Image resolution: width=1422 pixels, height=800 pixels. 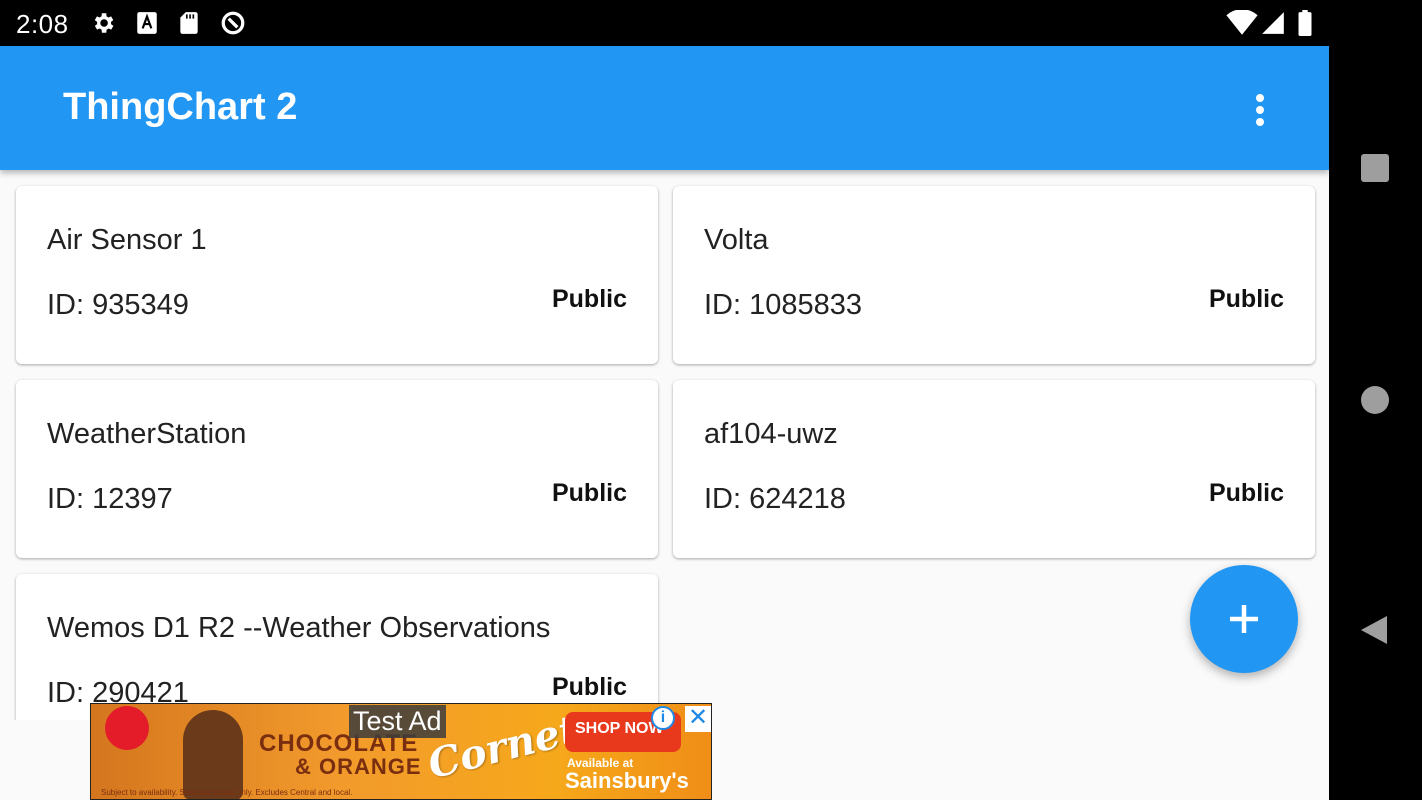 I want to click on add-channel-button, so click(x=1244, y=619).